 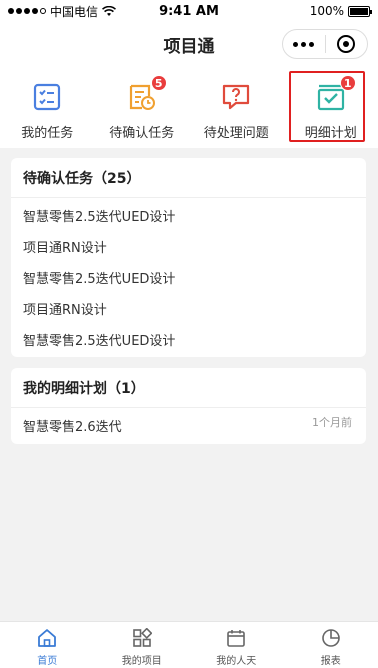 I want to click on plan-count-badge: 1, so click(x=347, y=83).